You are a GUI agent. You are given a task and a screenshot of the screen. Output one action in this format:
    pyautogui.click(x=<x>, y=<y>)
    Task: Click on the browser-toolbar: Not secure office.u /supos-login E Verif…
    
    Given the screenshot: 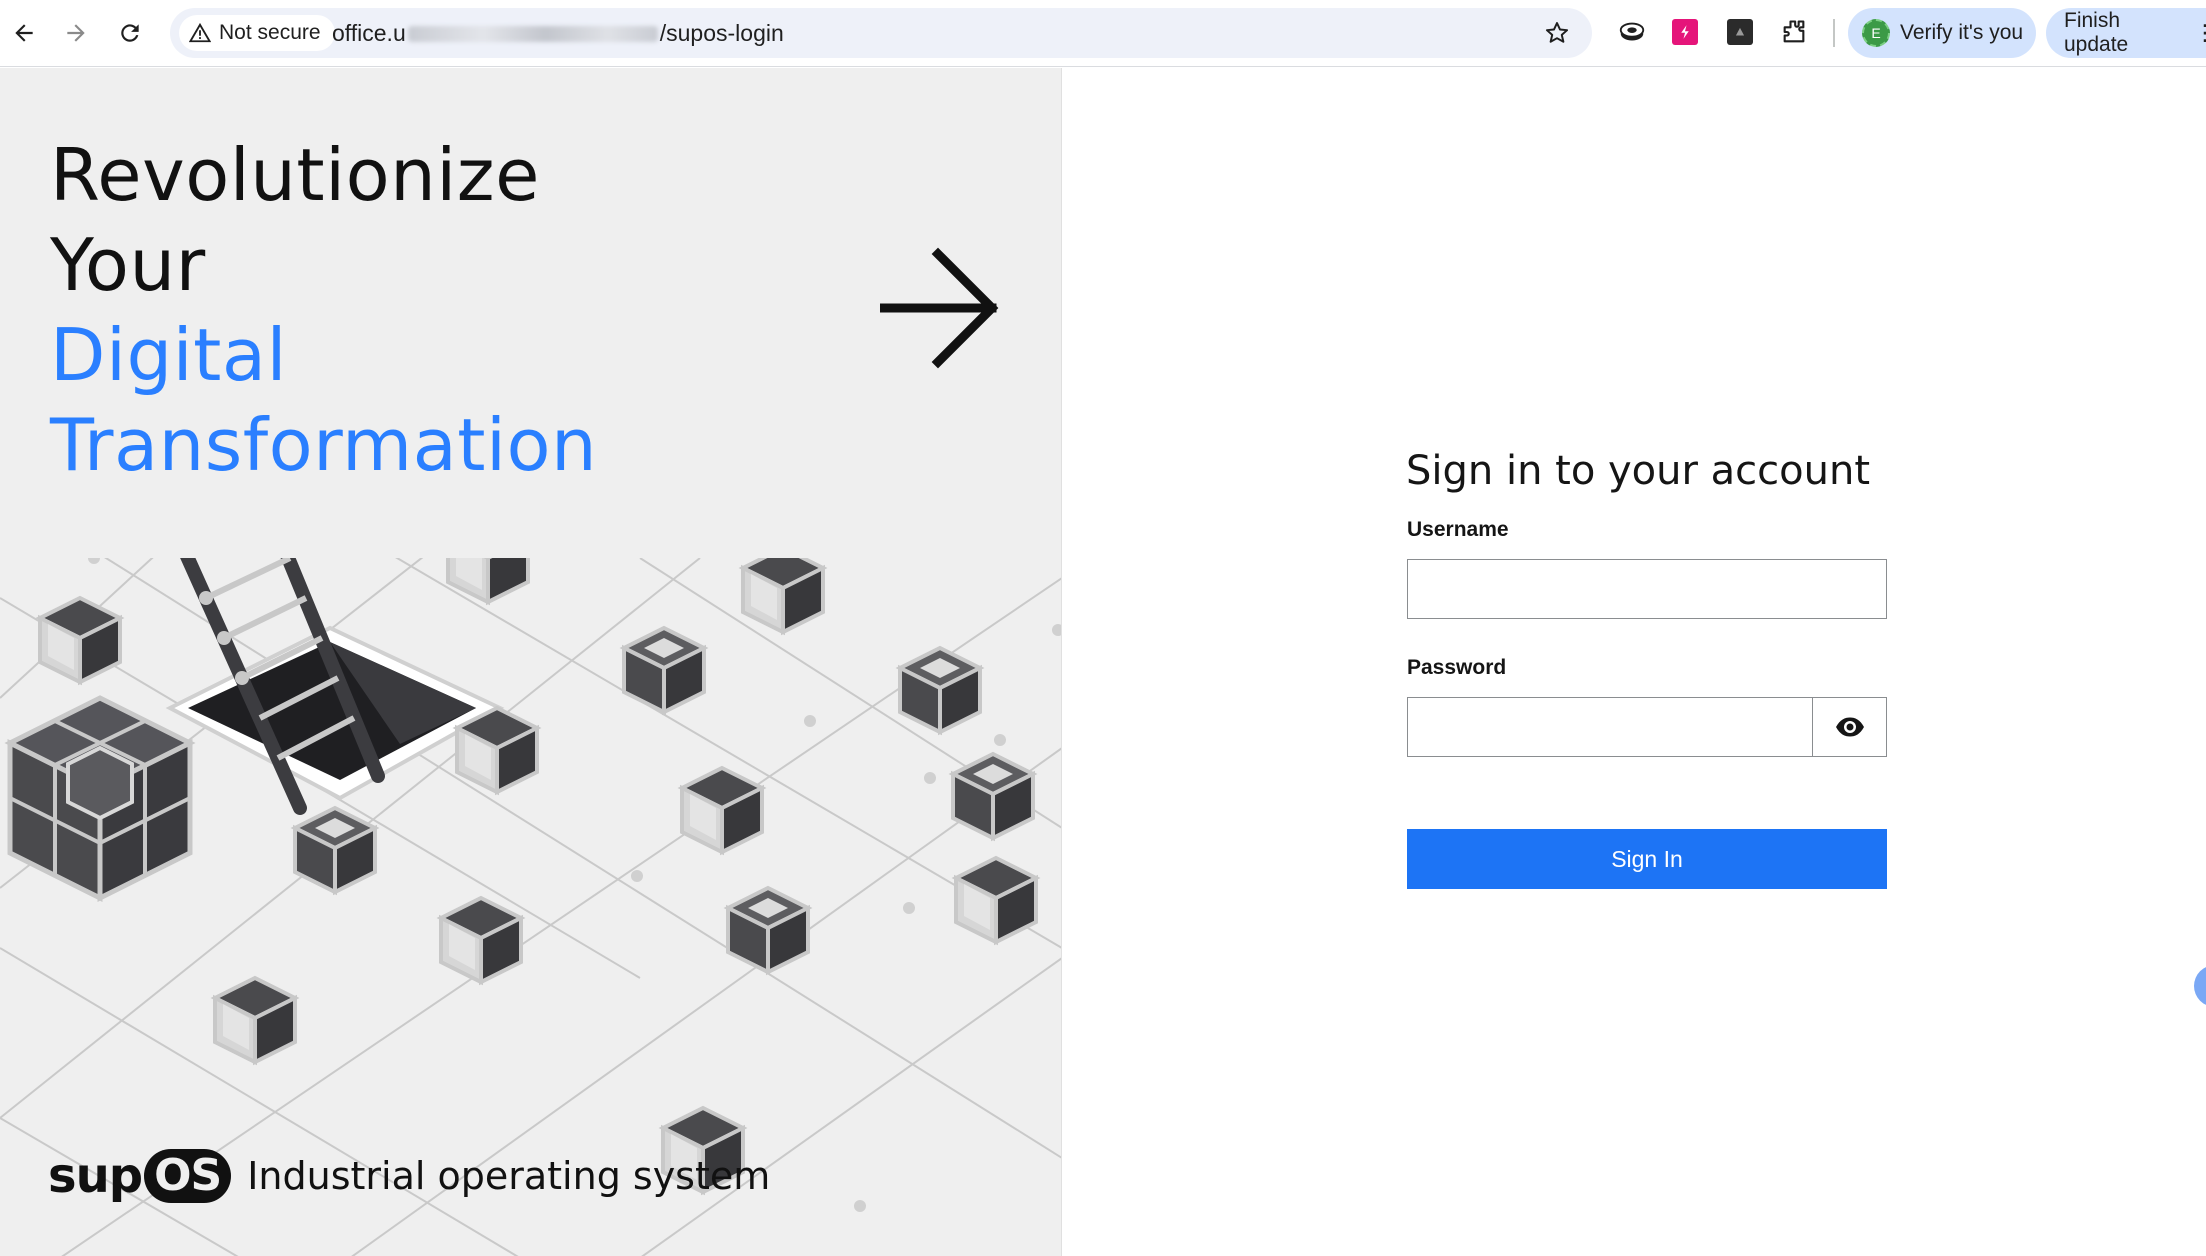 What is the action you would take?
    pyautogui.click(x=1103, y=33)
    